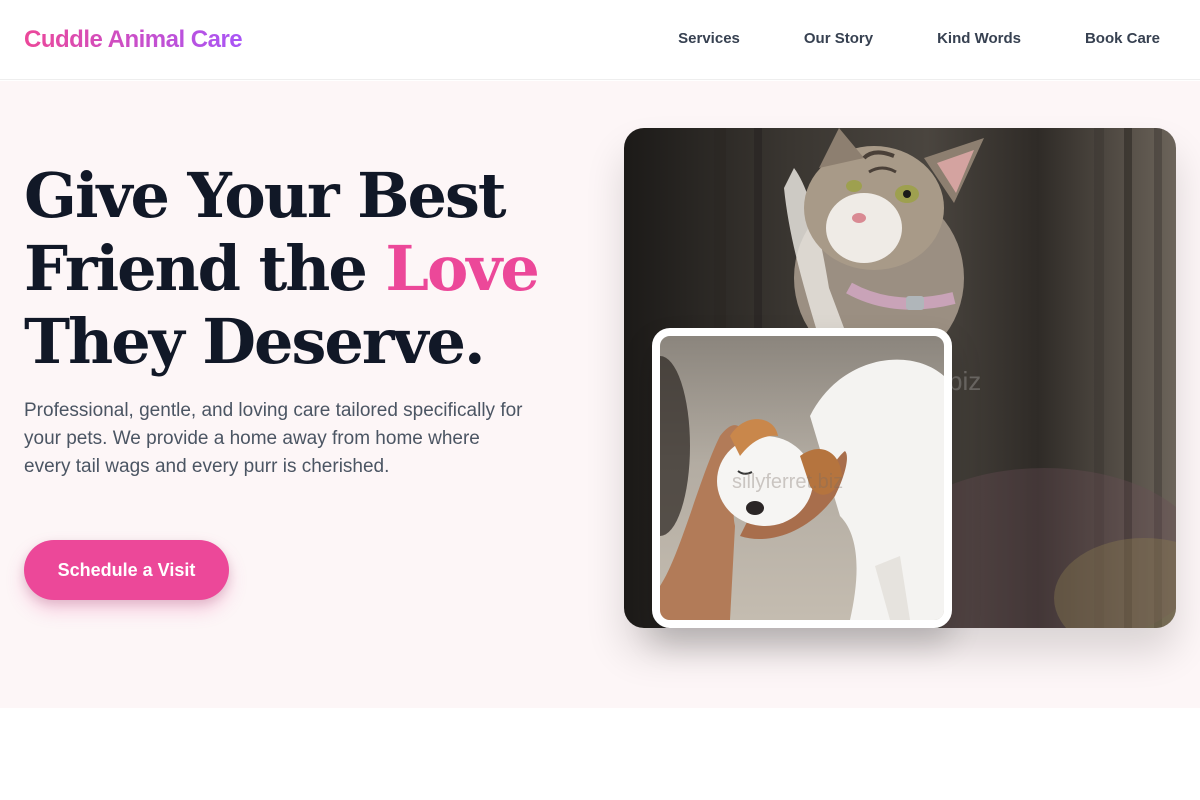 This screenshot has width=1200, height=800. What do you see at coordinates (979, 39) in the screenshot?
I see `nav-link-kind-words: Kind Words` at bounding box center [979, 39].